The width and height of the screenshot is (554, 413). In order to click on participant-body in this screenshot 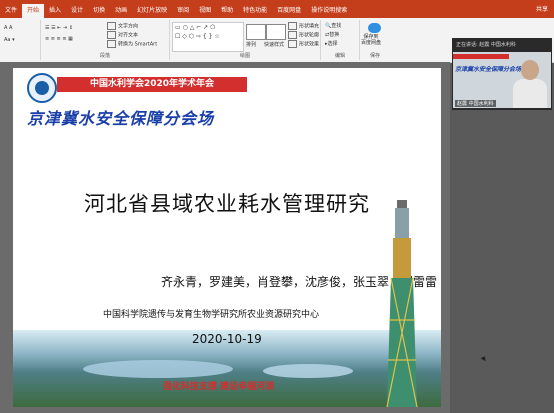, I will do `click(530, 93)`.